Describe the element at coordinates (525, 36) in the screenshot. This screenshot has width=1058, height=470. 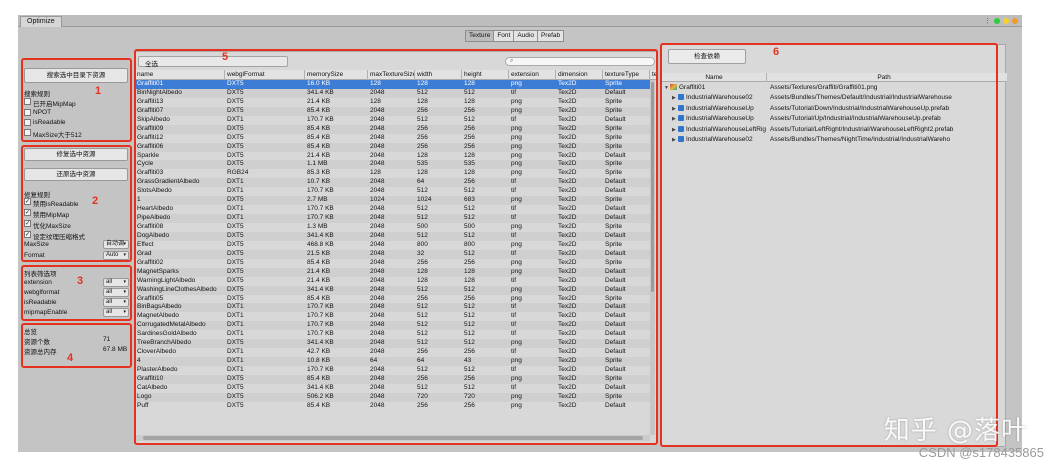
I see `tab-audio: Audio` at that location.